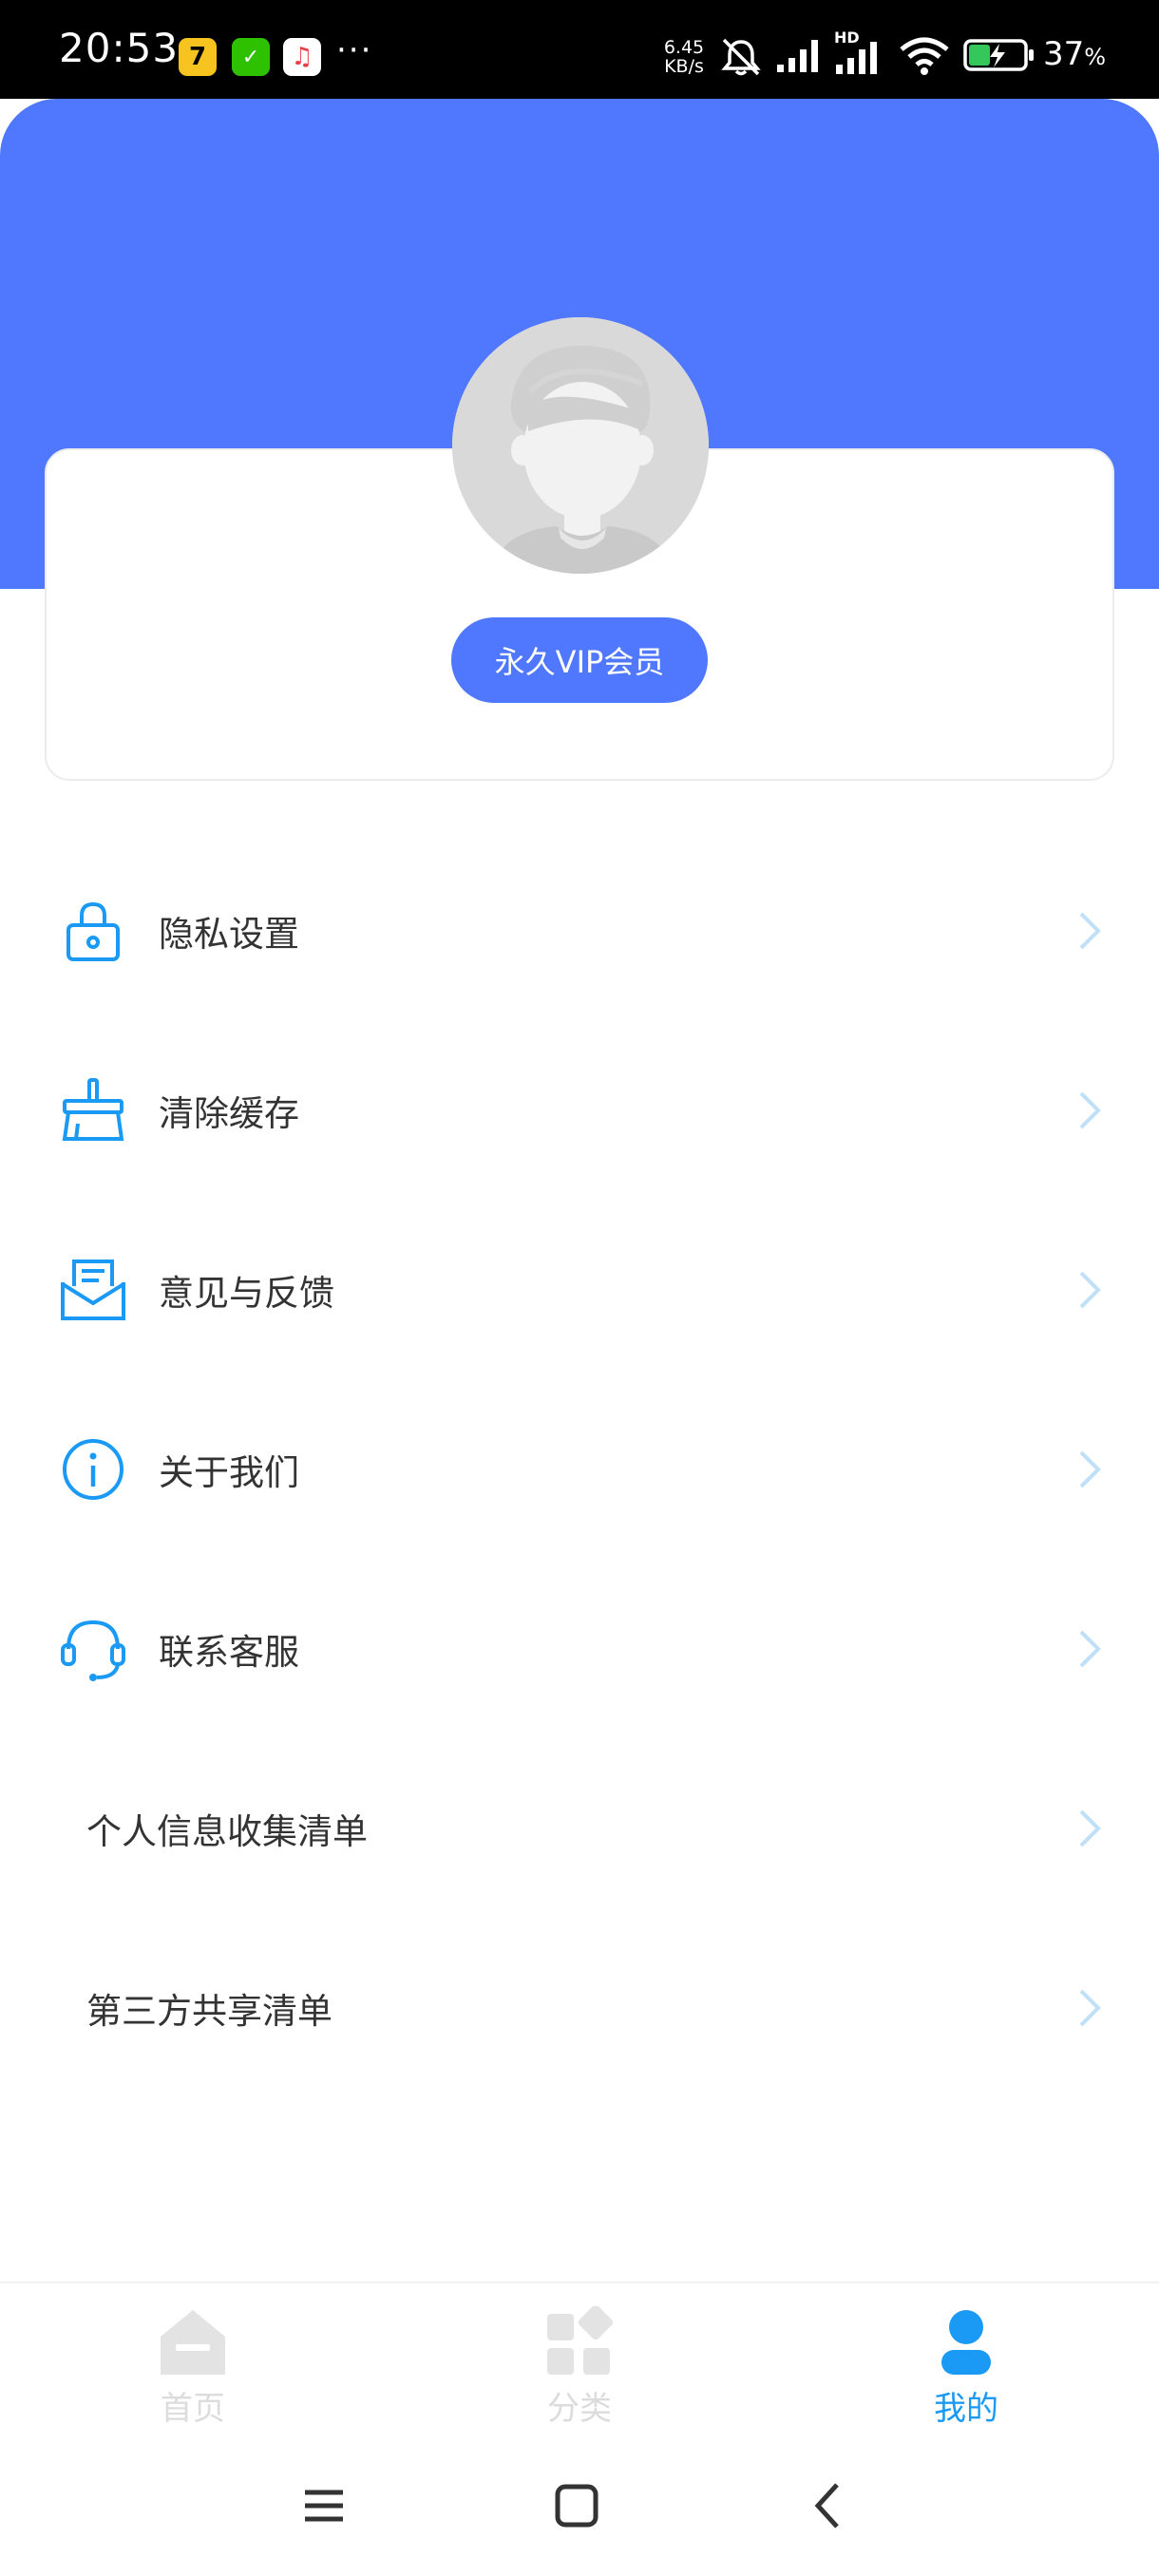 This screenshot has width=1159, height=2576. Describe the element at coordinates (576, 2505) in the screenshot. I see `home-button-icon` at that location.